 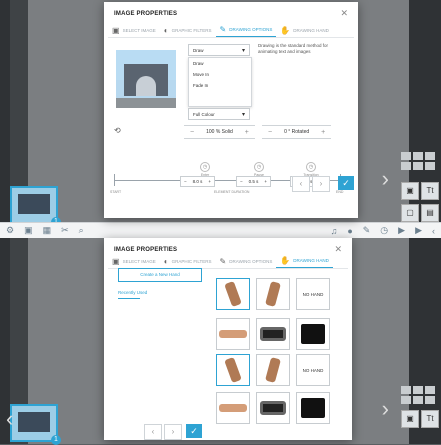 I want to click on element-duration-label: ELEMENT DURATION, so click(x=232, y=192).